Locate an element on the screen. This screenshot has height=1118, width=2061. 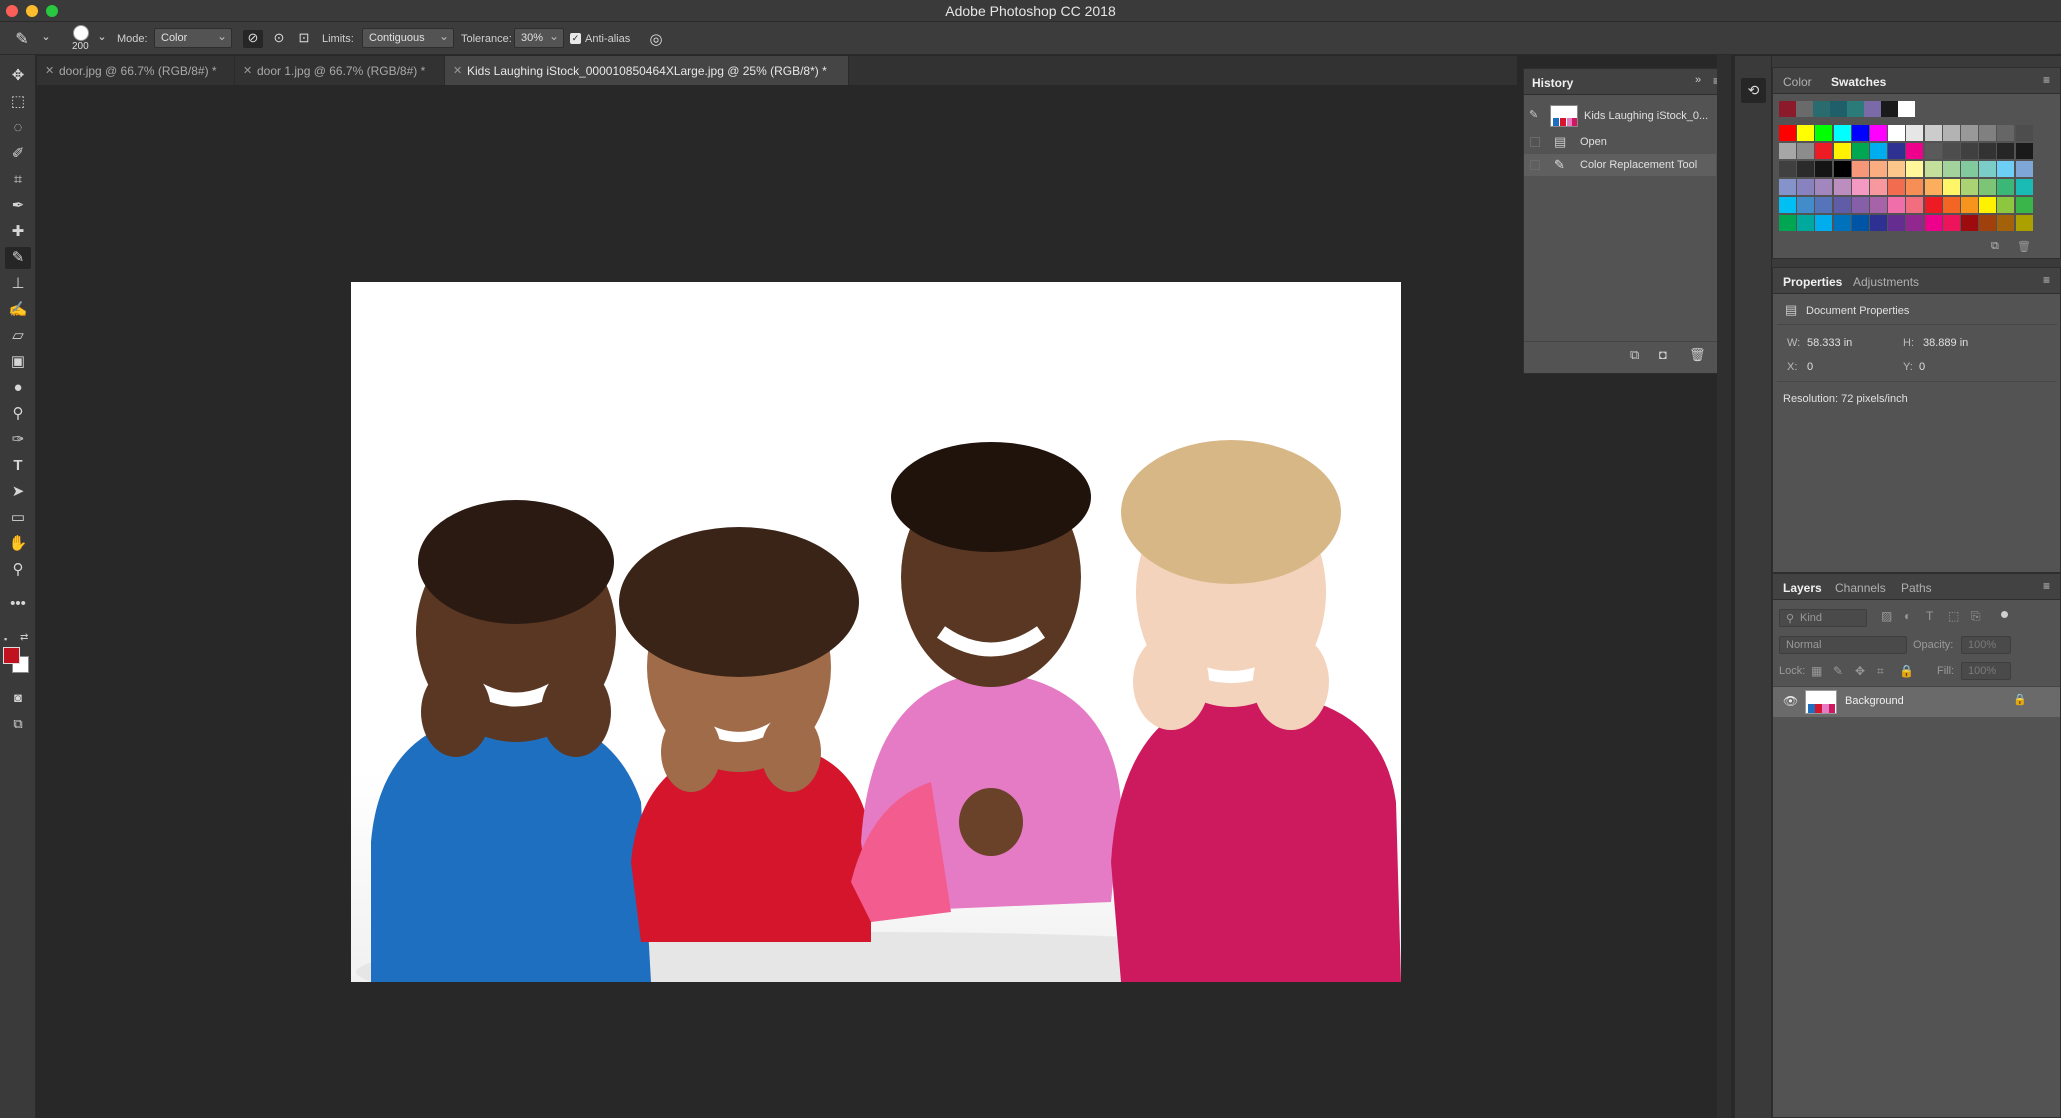
tab-swatches: Swatches is located at coordinates (1858, 82).